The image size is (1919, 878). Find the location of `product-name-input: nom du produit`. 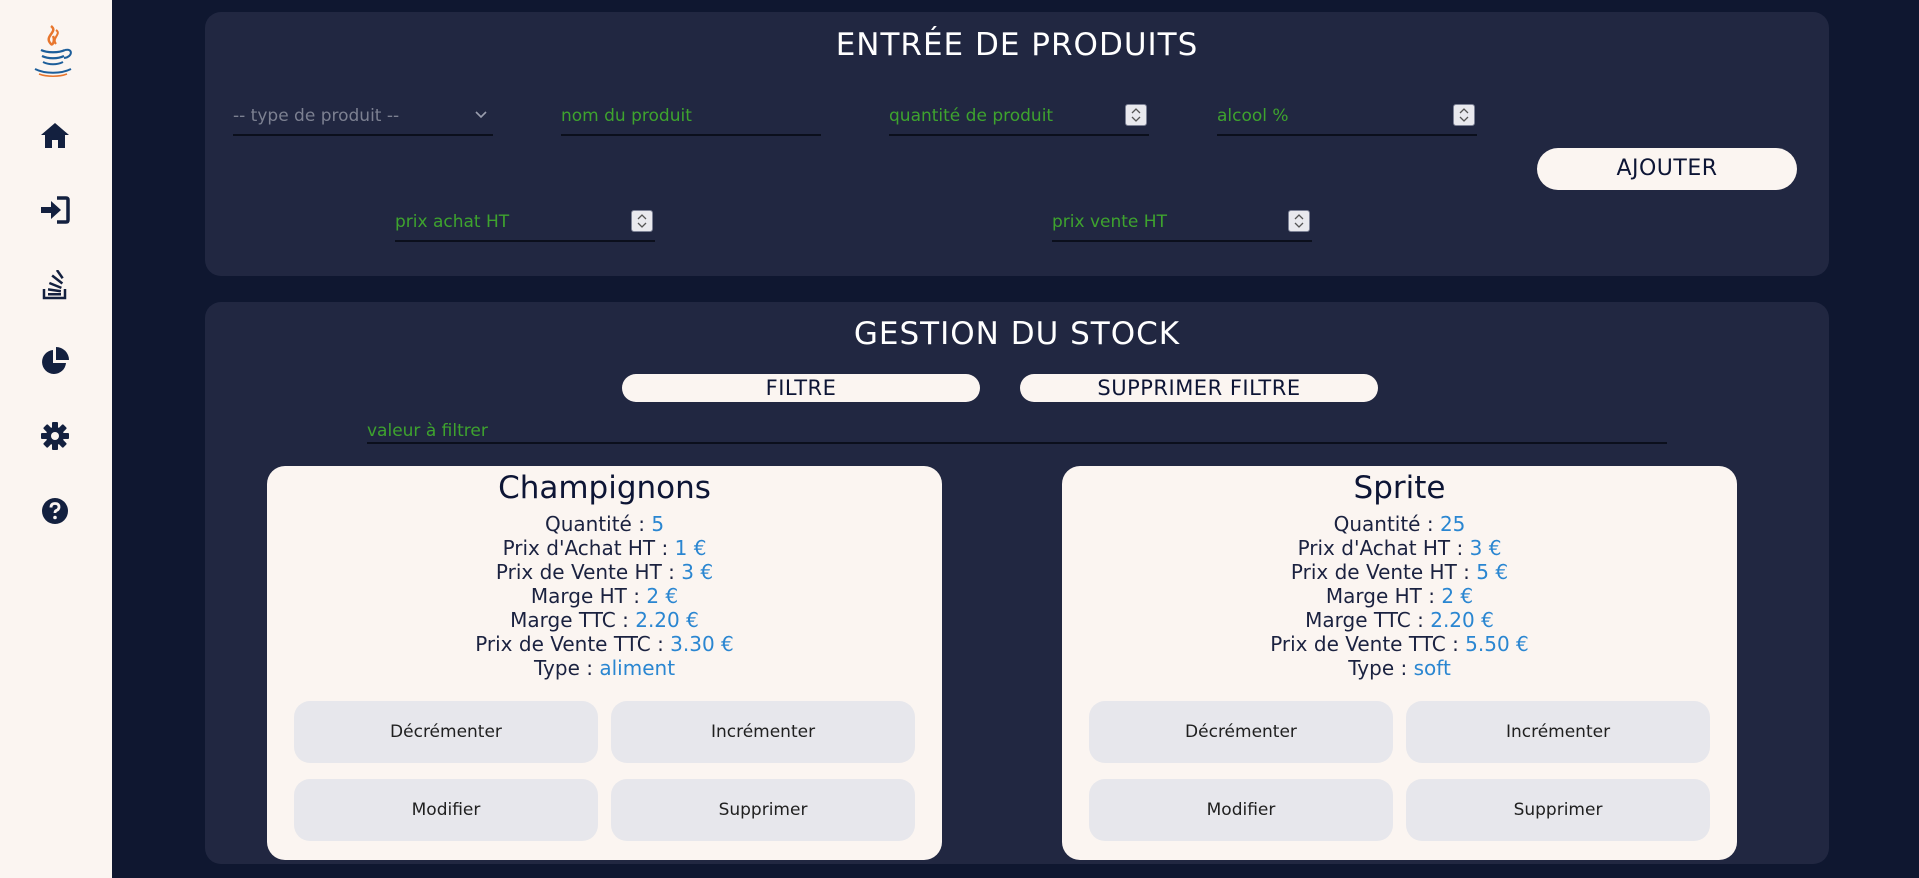

product-name-input: nom du produit is located at coordinates (691, 116).